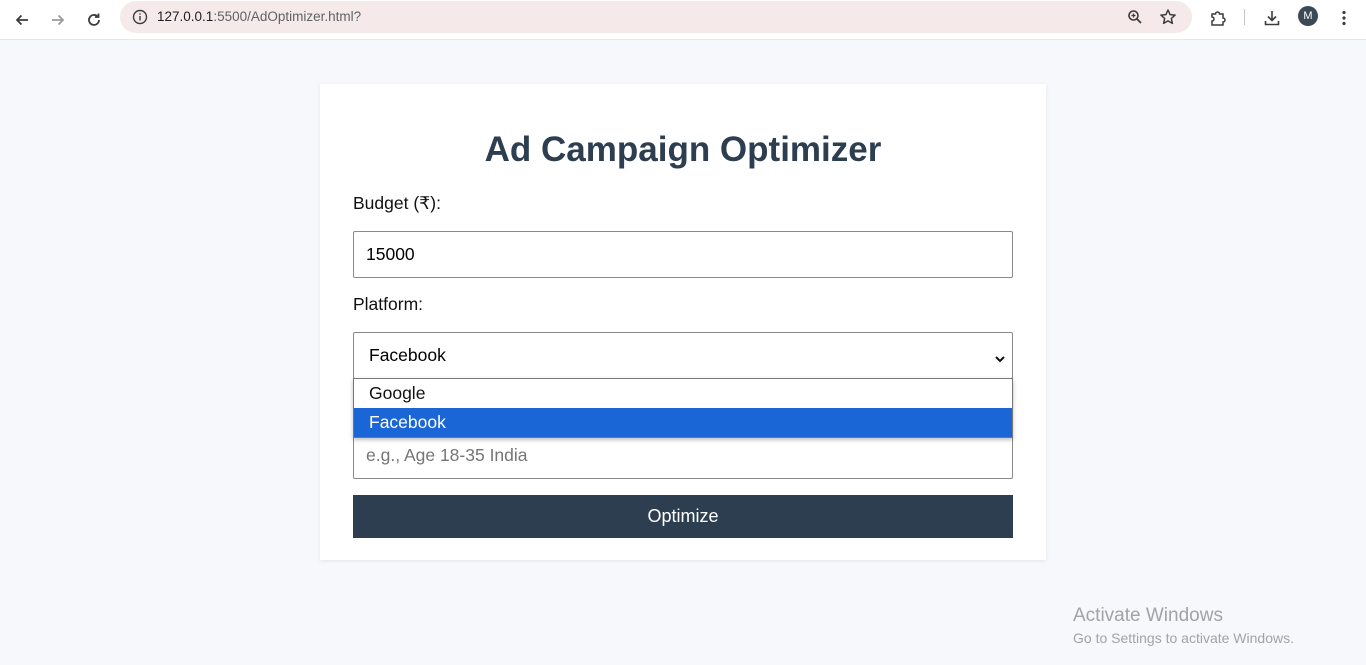 This screenshot has width=1366, height=665. What do you see at coordinates (1148, 615) in the screenshot?
I see `activate-windows-title: Activate Windows` at bounding box center [1148, 615].